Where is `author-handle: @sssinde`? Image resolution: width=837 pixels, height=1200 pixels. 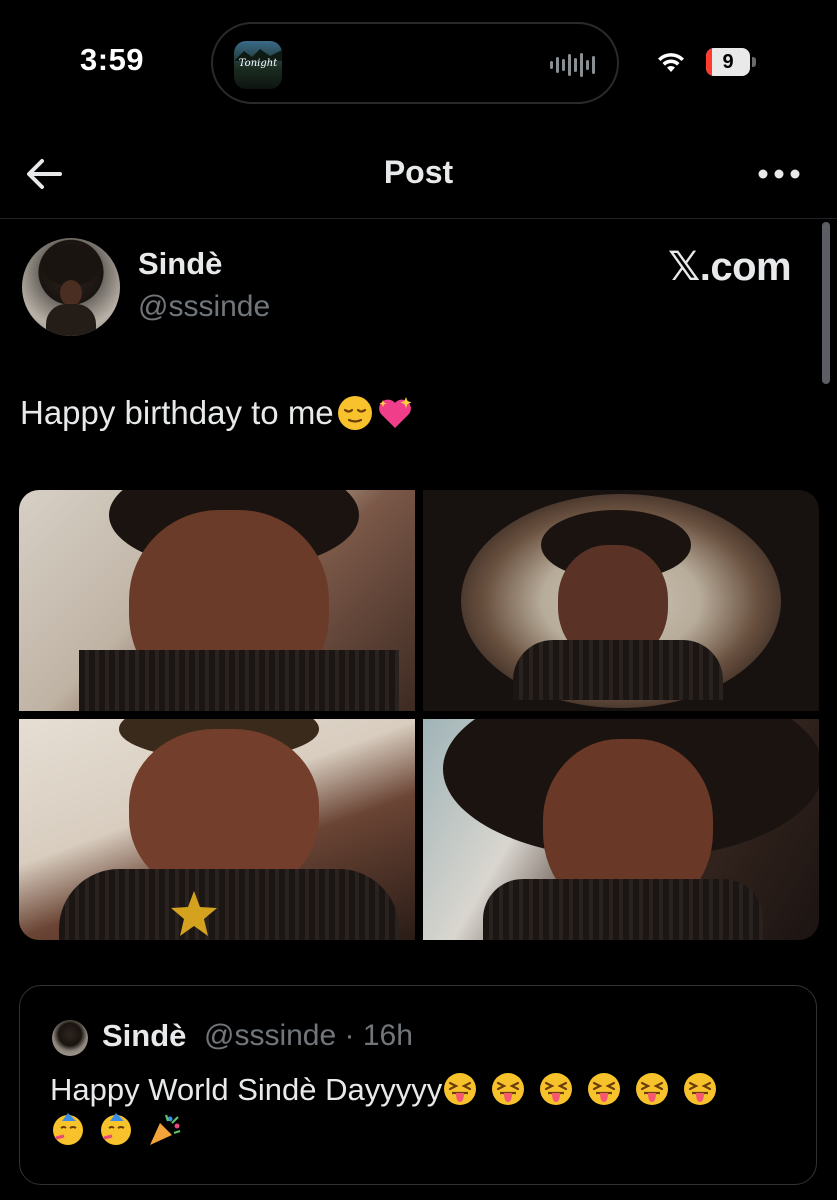 author-handle: @sssinde is located at coordinates (204, 307).